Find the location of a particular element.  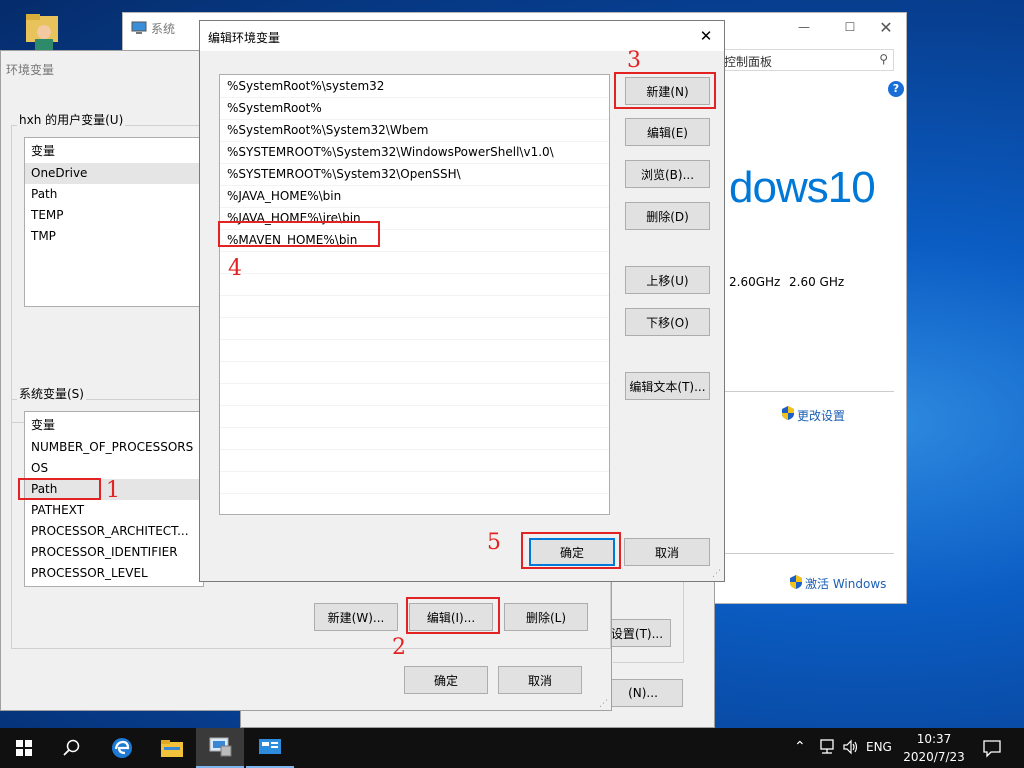

windows10-brand: dows10 is located at coordinates (802, 187).